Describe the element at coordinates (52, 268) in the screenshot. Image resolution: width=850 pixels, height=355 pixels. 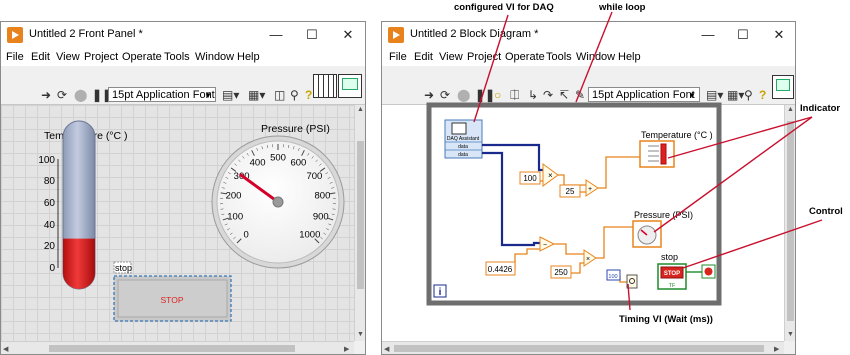
I see `scale-tick-label: 0` at that location.